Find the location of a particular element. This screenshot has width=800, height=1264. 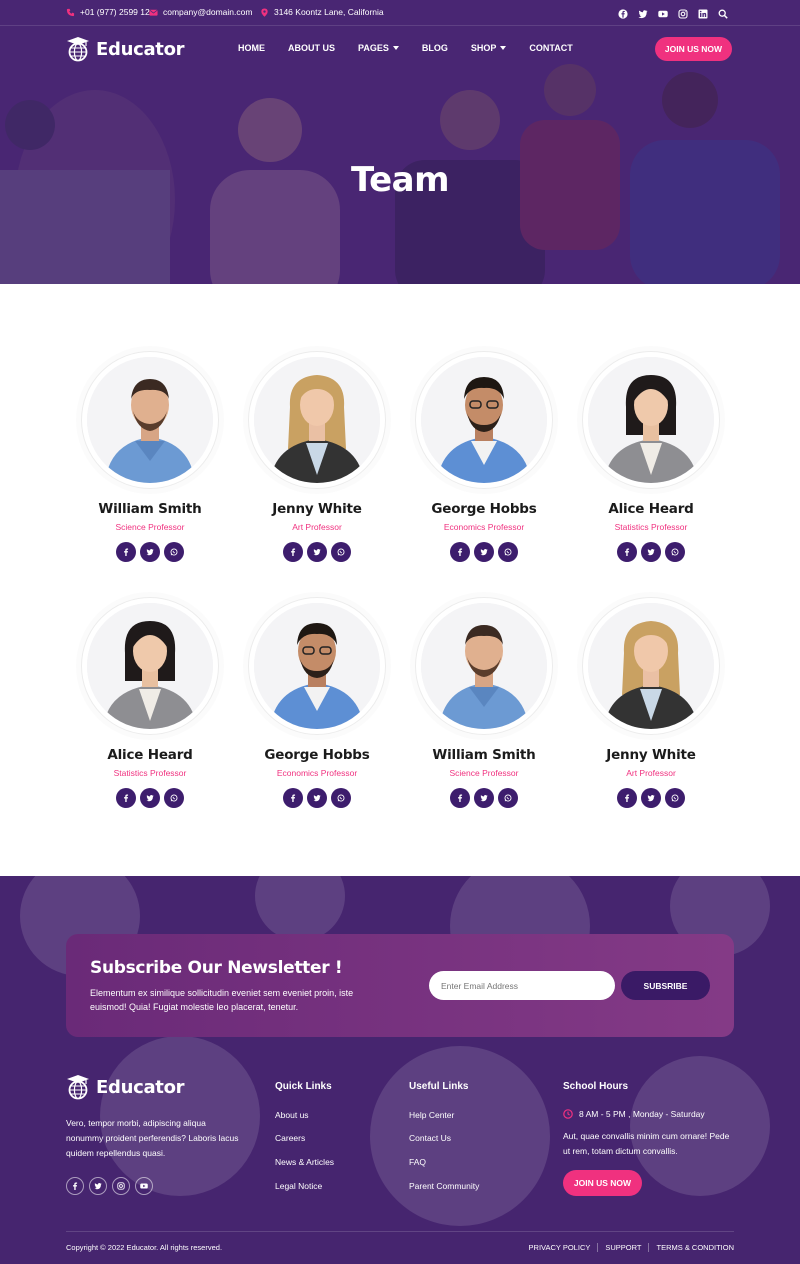

footer-link-careers: Careers is located at coordinates (290, 1138).